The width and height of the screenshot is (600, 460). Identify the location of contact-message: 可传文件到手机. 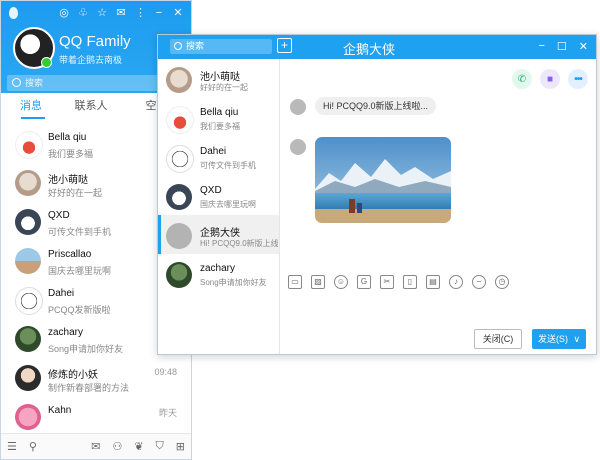
(80, 232).